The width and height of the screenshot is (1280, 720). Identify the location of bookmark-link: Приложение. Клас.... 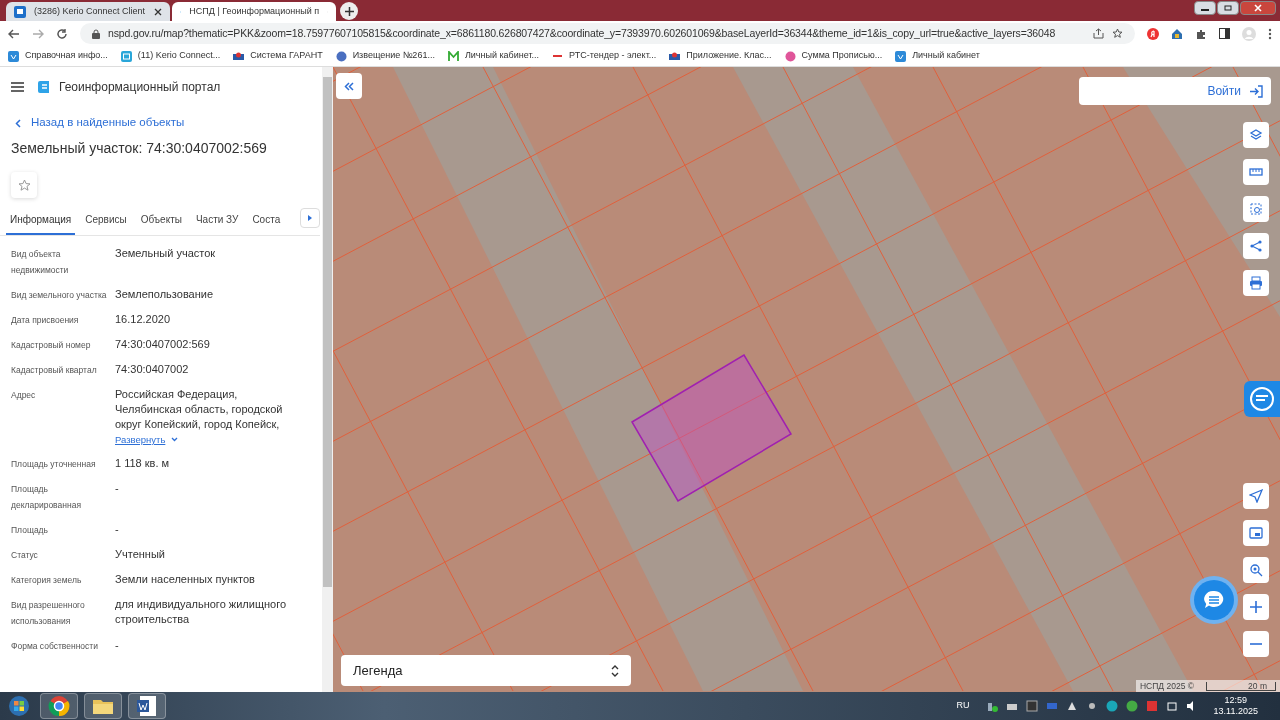
(720, 56).